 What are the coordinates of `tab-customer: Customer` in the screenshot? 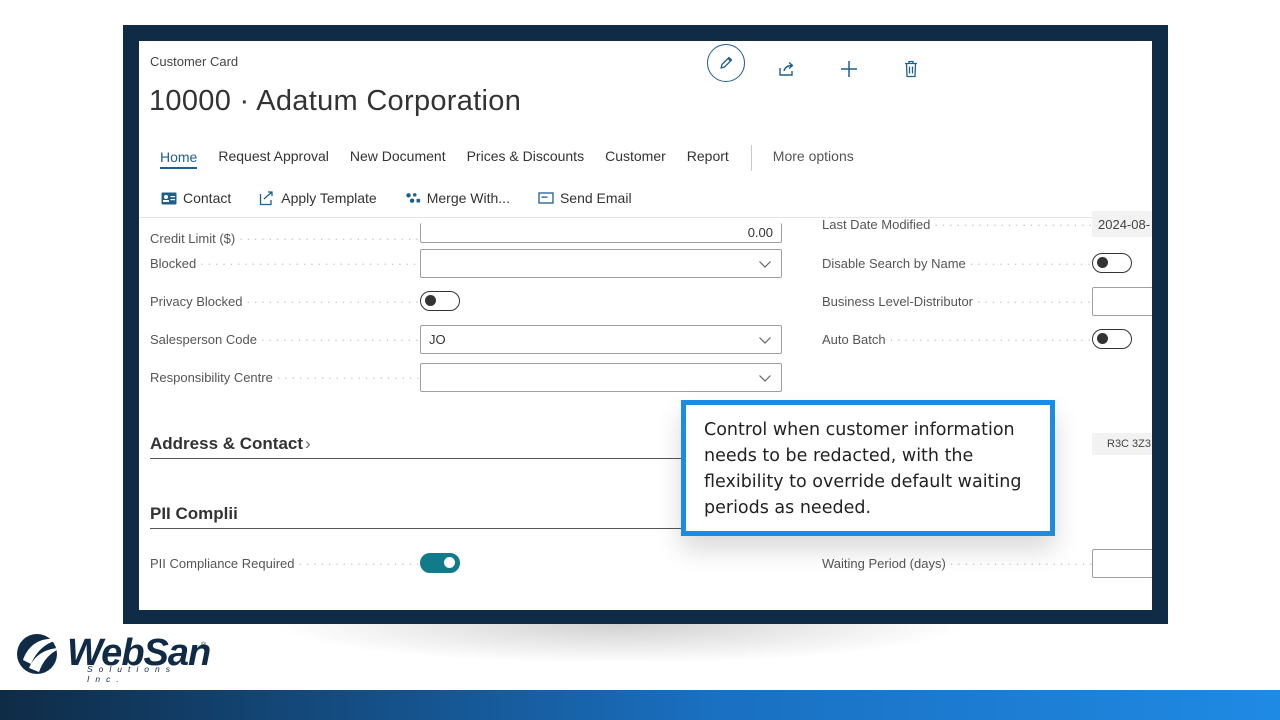 It's located at (635, 158).